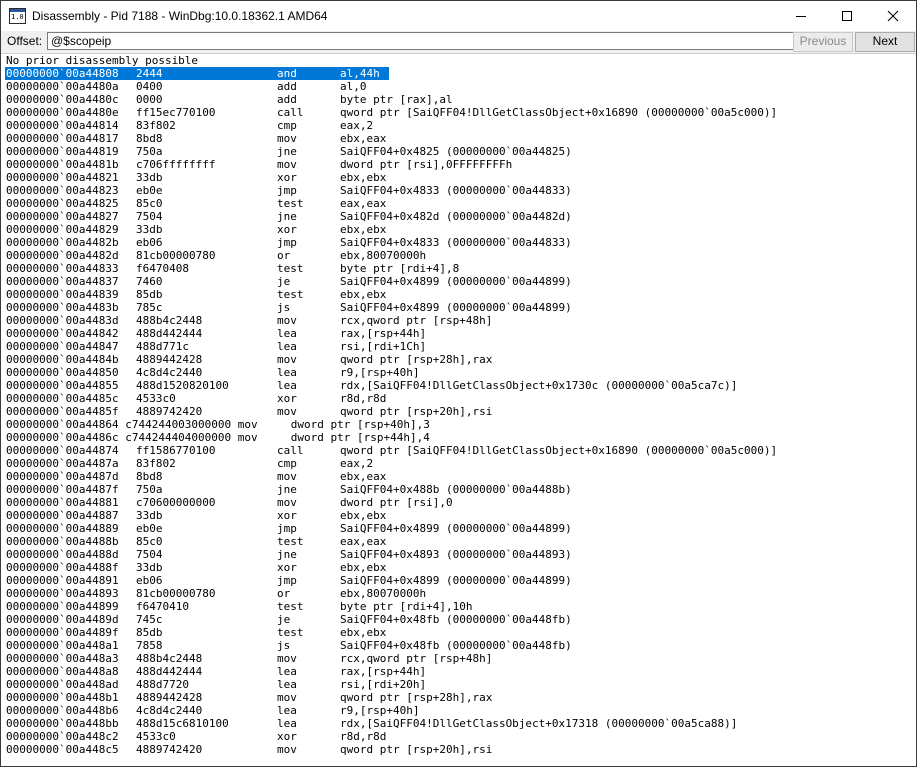 The width and height of the screenshot is (917, 767). I want to click on instruction-bytes: 0400, so click(149, 86).